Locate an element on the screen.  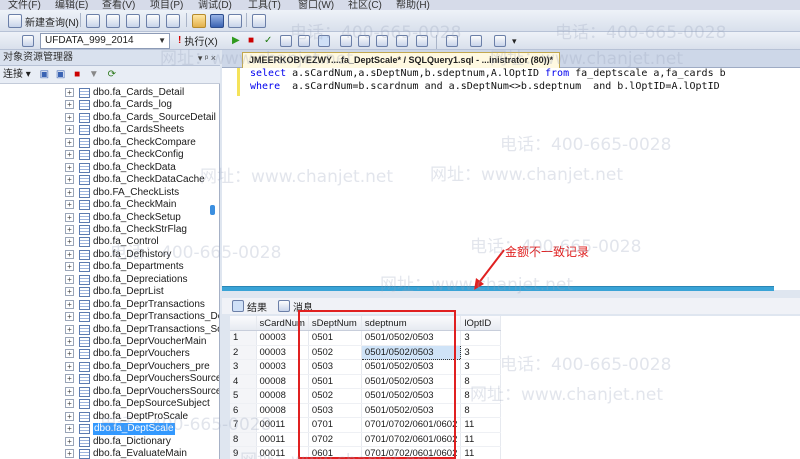
column-header: lOptID is located at coordinates (481, 323).